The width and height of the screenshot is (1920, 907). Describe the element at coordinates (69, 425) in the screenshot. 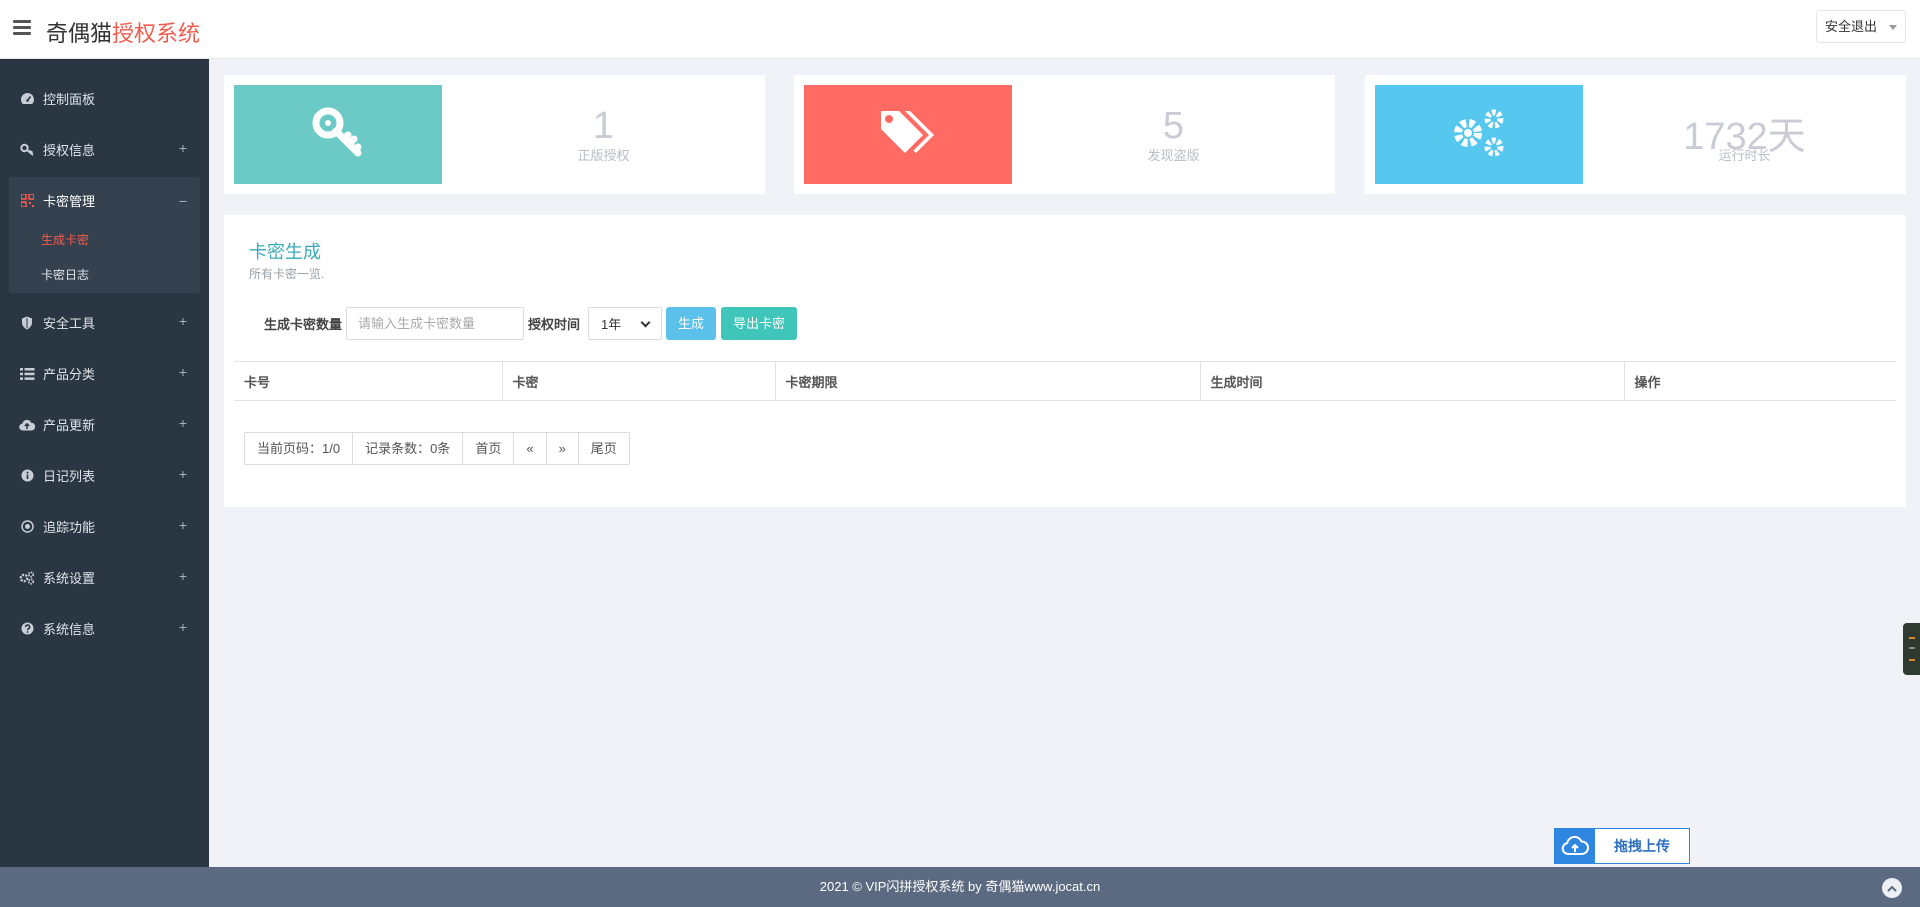

I see `sidebar-item-label: 产品更新` at that location.